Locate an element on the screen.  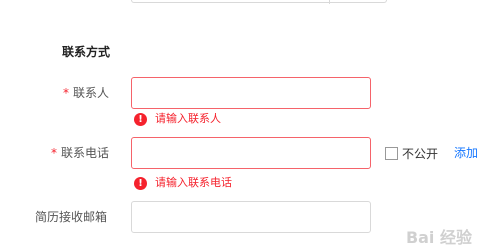
contact-person-error-text: 请输入联系人 is located at coordinates (188, 118).